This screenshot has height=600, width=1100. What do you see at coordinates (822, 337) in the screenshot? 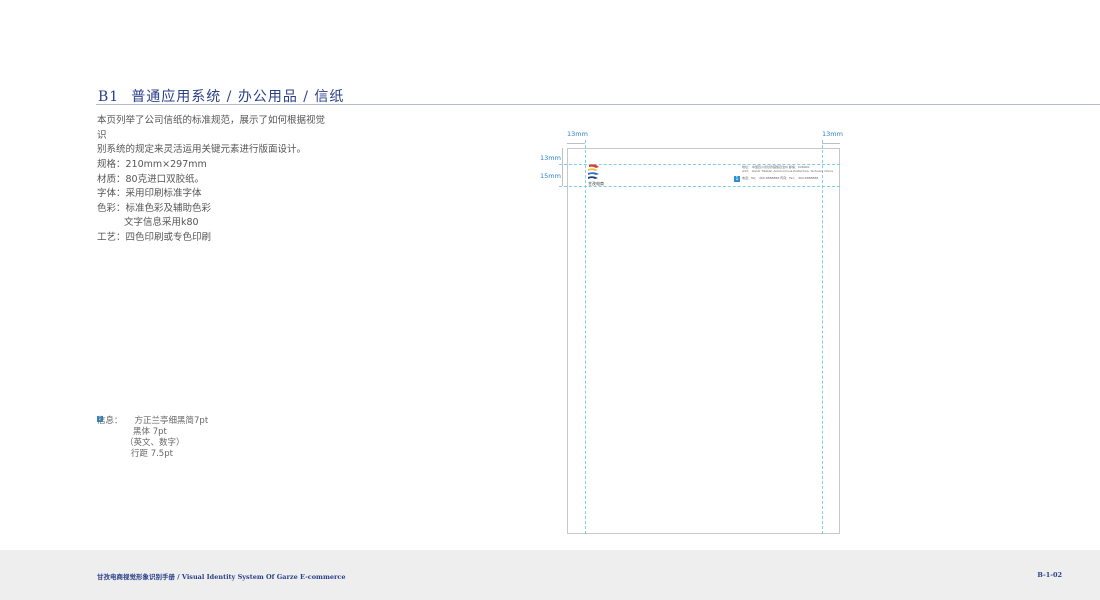
I see `right-margin-guide` at bounding box center [822, 337].